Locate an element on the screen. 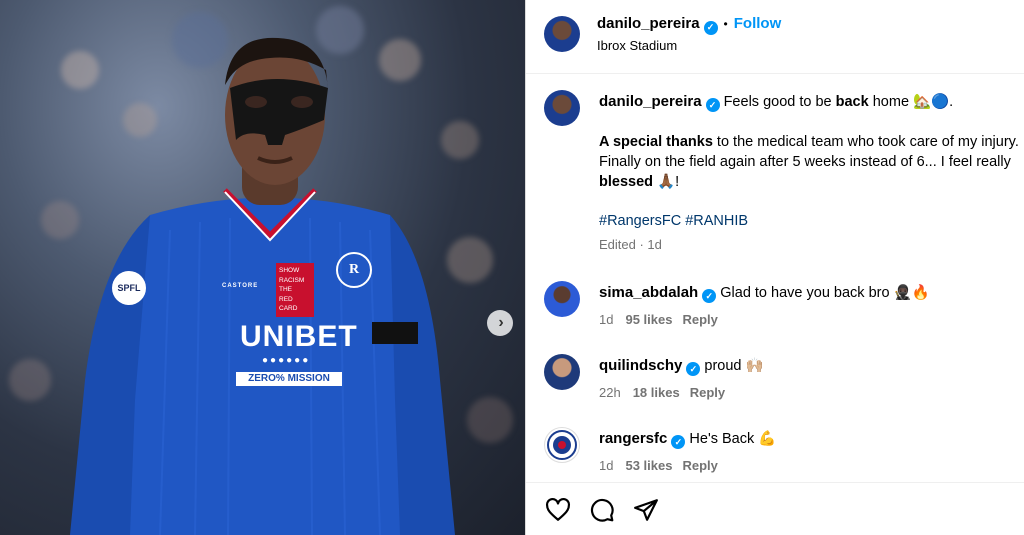 Image resolution: width=1024 pixels, height=535 pixels. spfl-badge-text: SPFL is located at coordinates (129, 288).